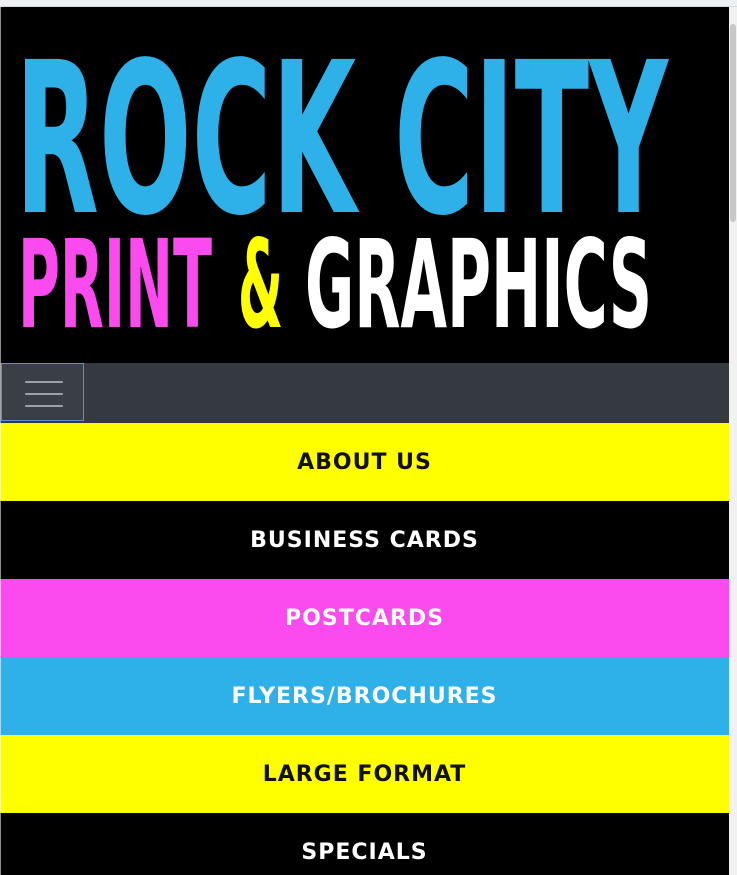 The width and height of the screenshot is (737, 875). What do you see at coordinates (364, 844) in the screenshot?
I see `menu-item-specials: SPECIALS` at bounding box center [364, 844].